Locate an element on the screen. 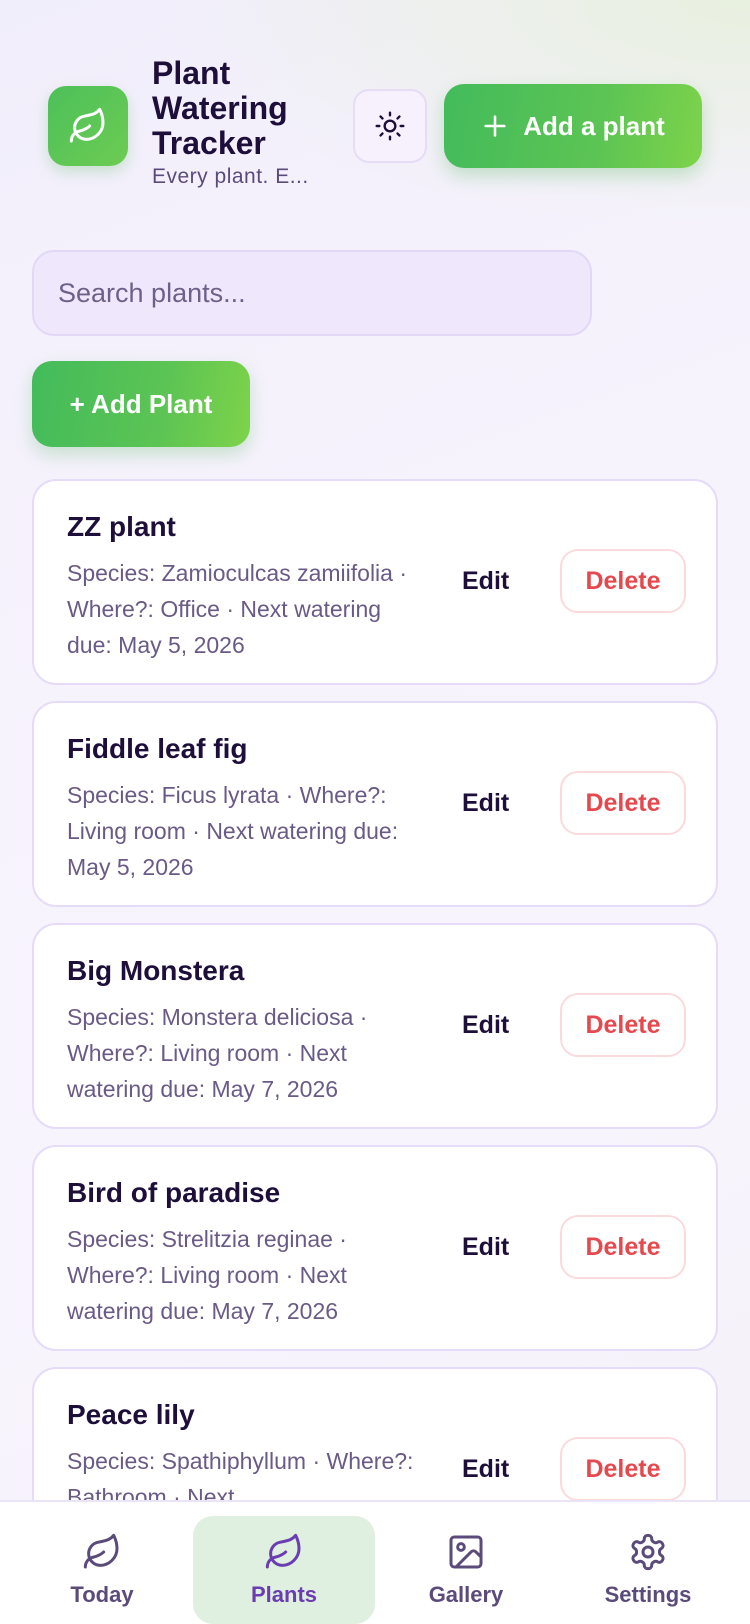 The width and height of the screenshot is (750, 1624). search-input is located at coordinates (312, 293).